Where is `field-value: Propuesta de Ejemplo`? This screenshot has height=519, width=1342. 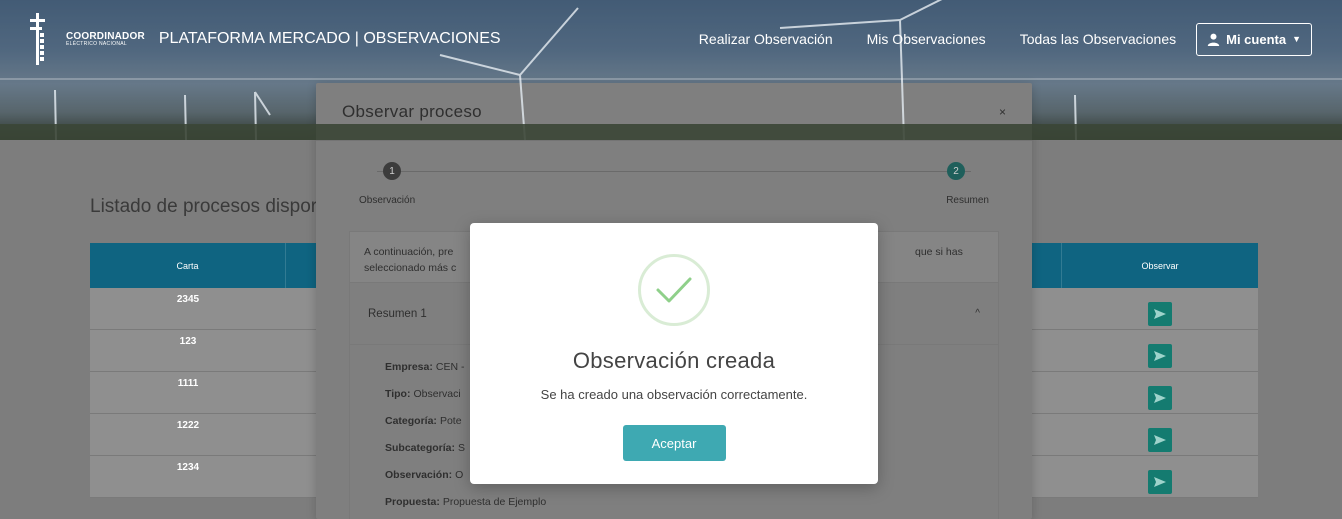 field-value: Propuesta de Ejemplo is located at coordinates (494, 501).